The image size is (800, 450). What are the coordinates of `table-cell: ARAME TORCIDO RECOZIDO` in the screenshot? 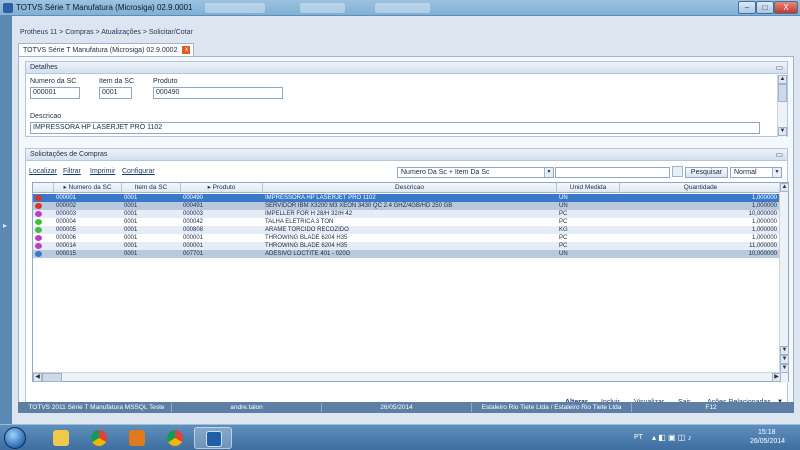 It's located at (307, 230).